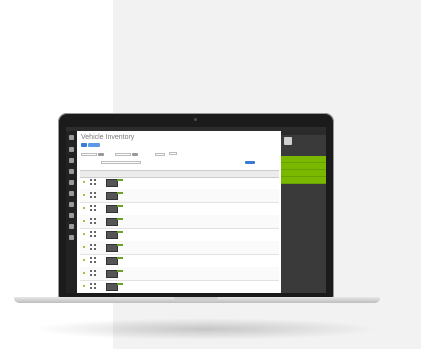  Describe the element at coordinates (173, 153) in the screenshot. I see `reset-filter-button` at that location.